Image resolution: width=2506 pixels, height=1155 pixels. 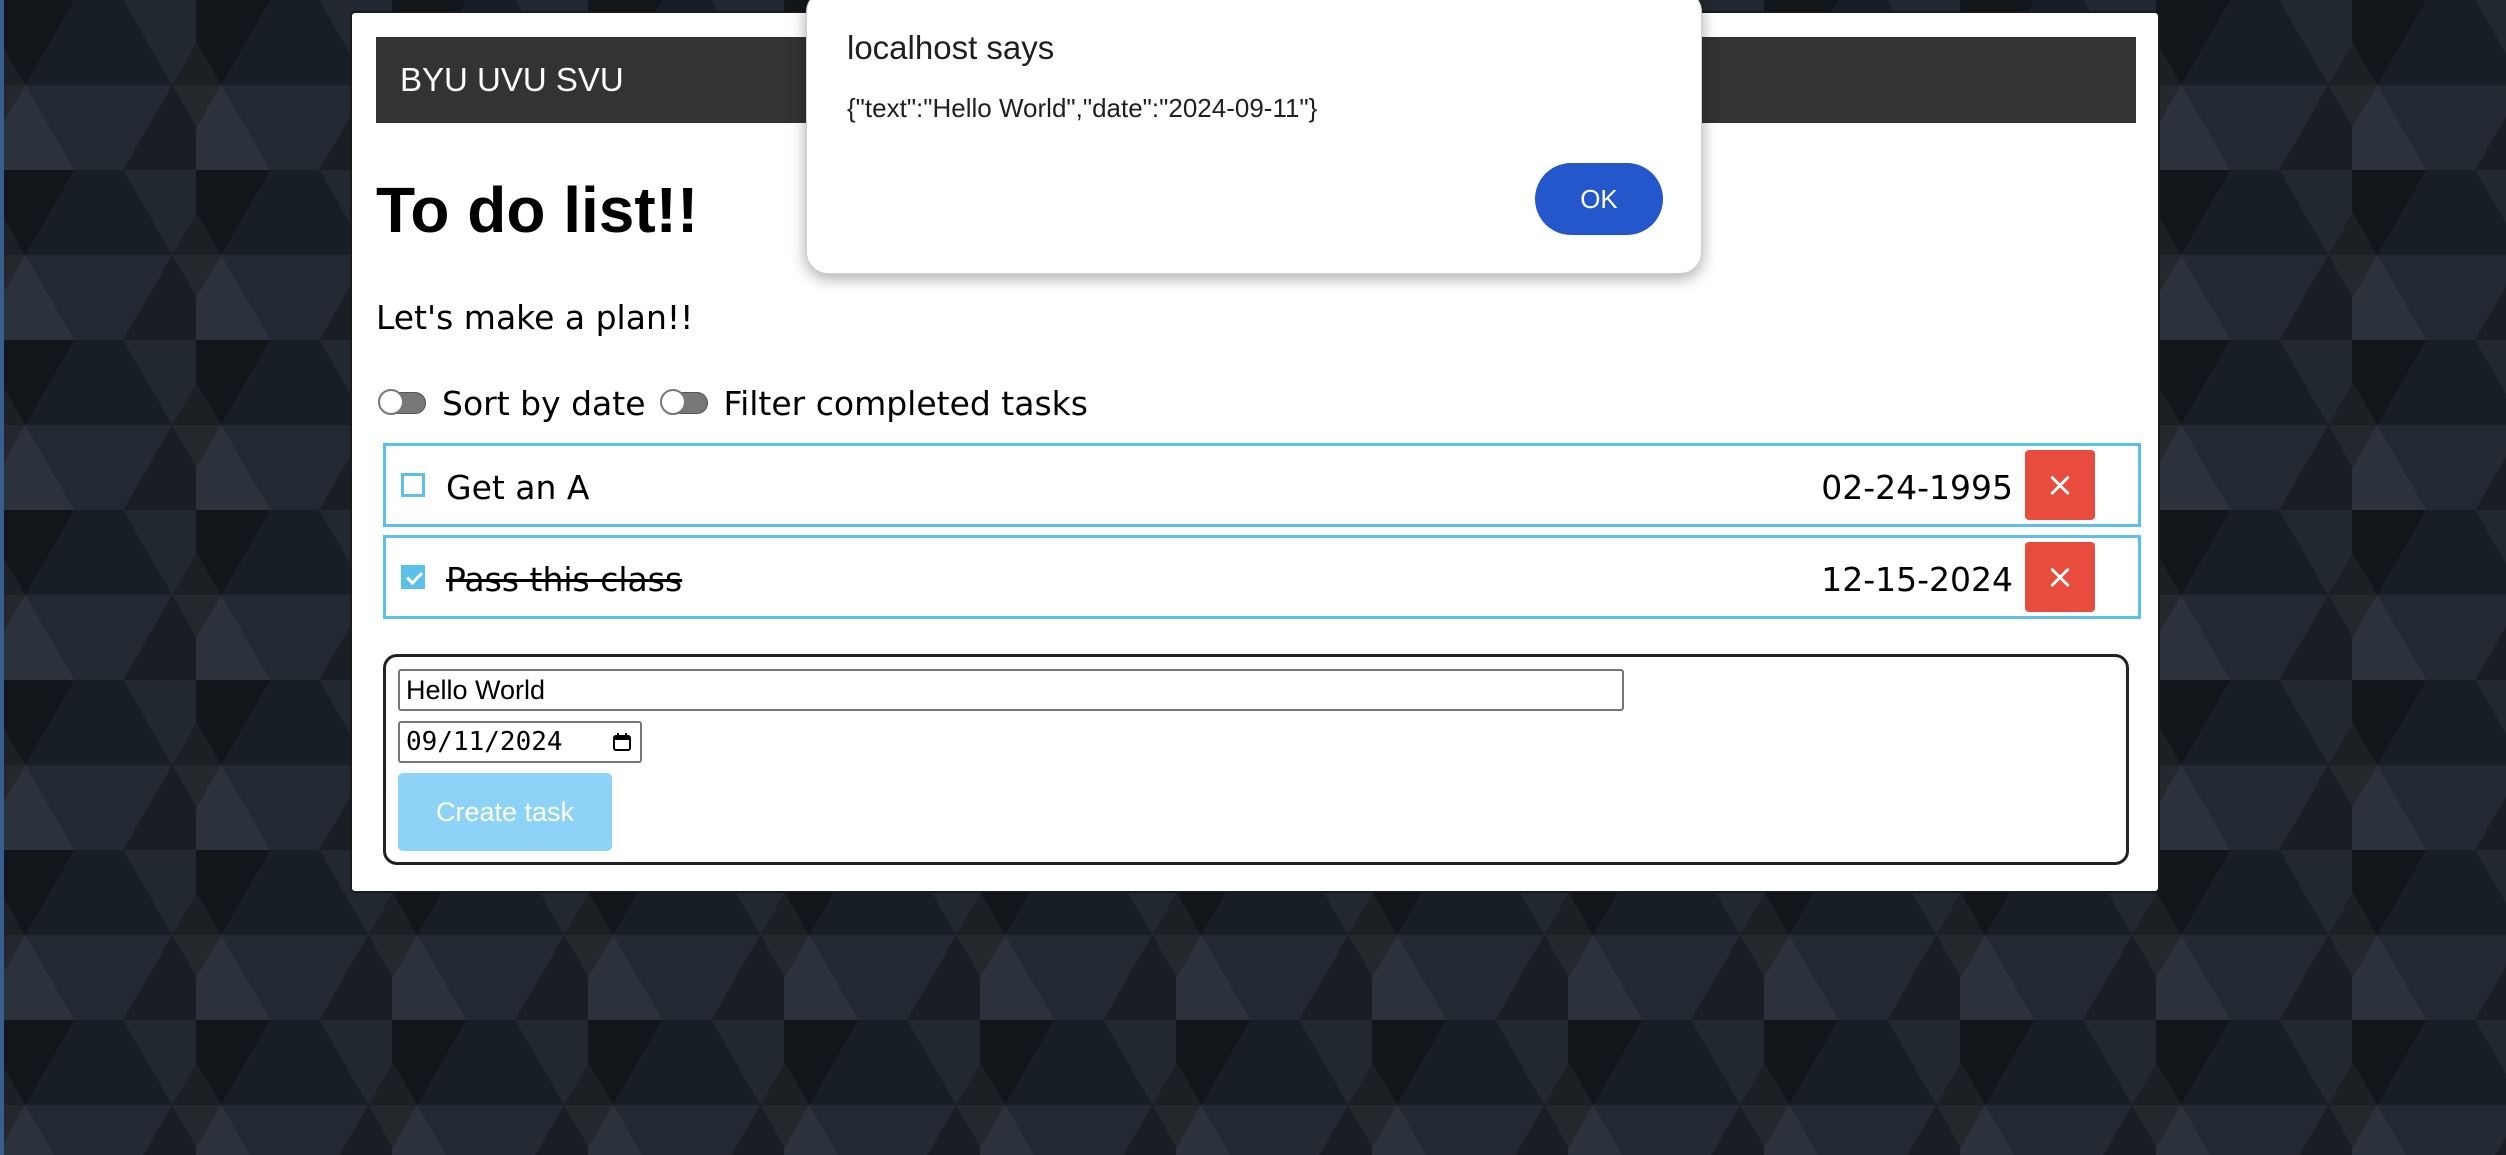 I want to click on create-task-button: Create task, so click(x=505, y=812).